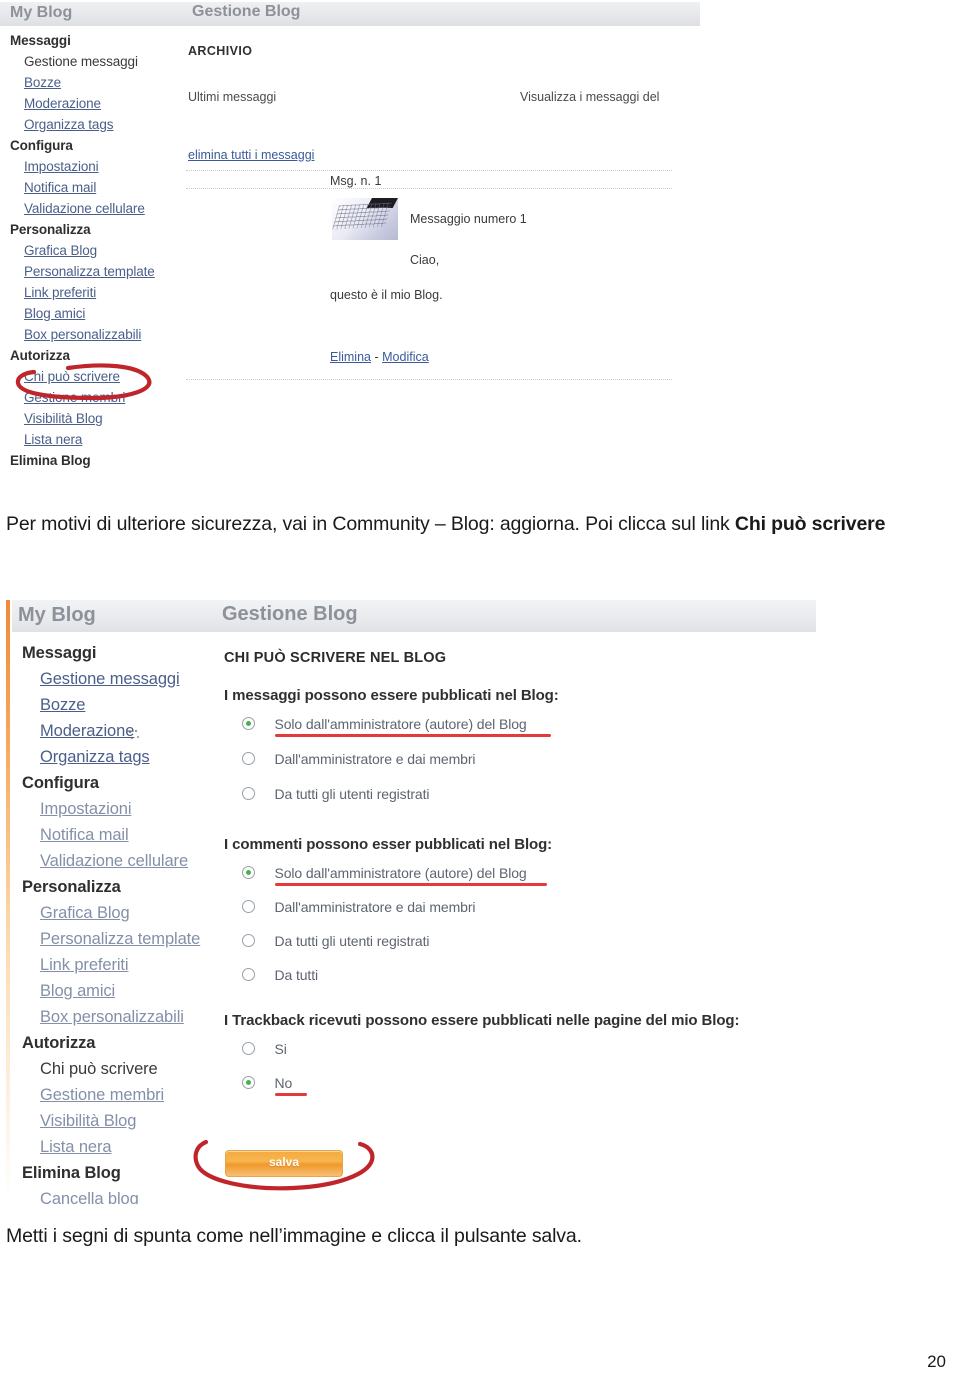  Describe the element at coordinates (41, 12) in the screenshot. I see `shot1-blog-title: My Blog` at that location.